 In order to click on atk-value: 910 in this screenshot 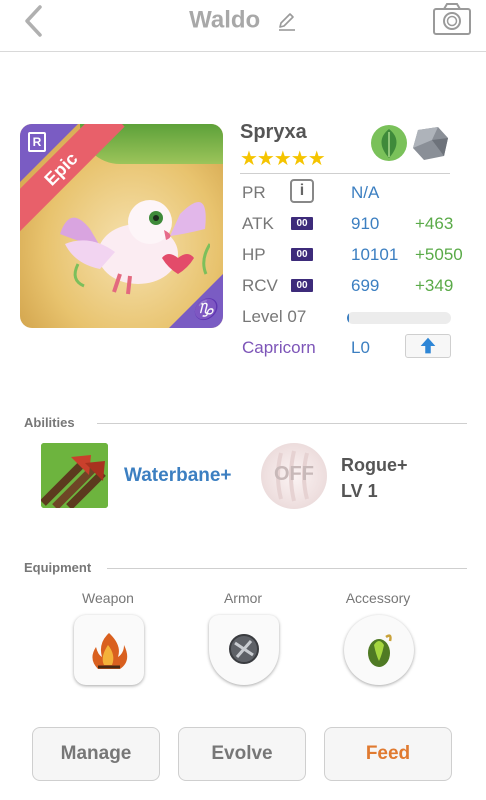, I will do `click(365, 223)`.